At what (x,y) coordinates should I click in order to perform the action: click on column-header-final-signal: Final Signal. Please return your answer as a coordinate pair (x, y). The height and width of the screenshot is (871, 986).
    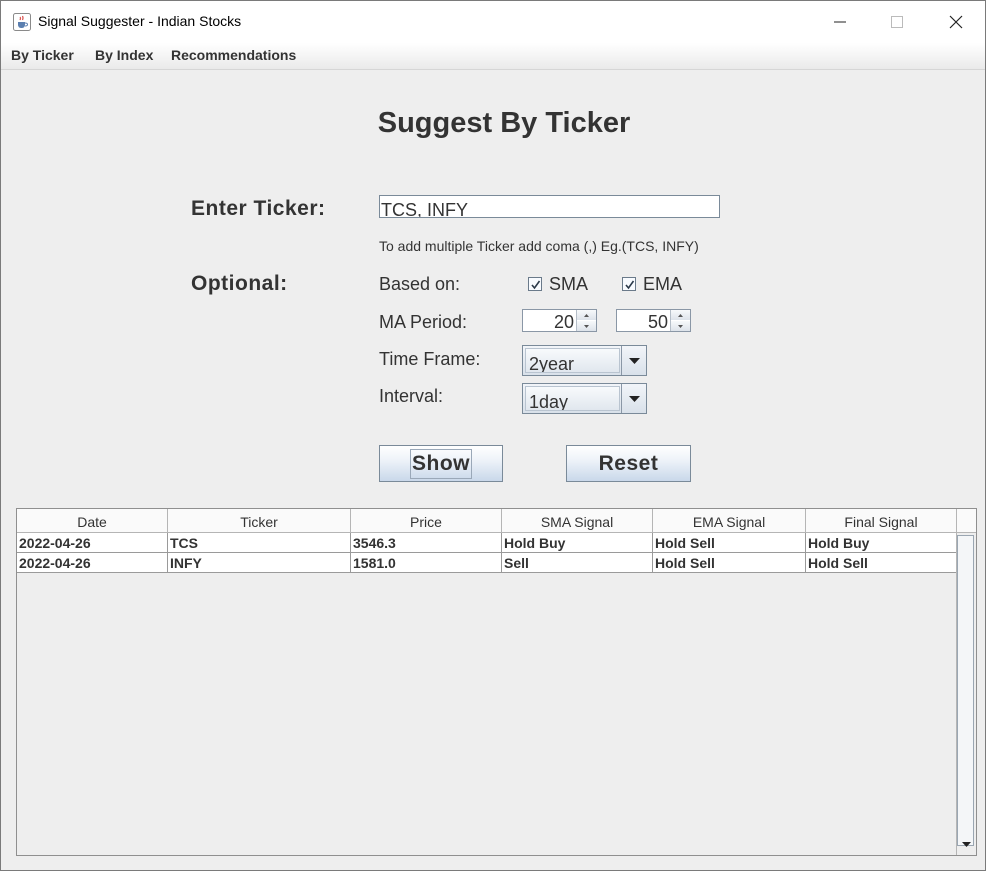
    Looking at the image, I should click on (881, 521).